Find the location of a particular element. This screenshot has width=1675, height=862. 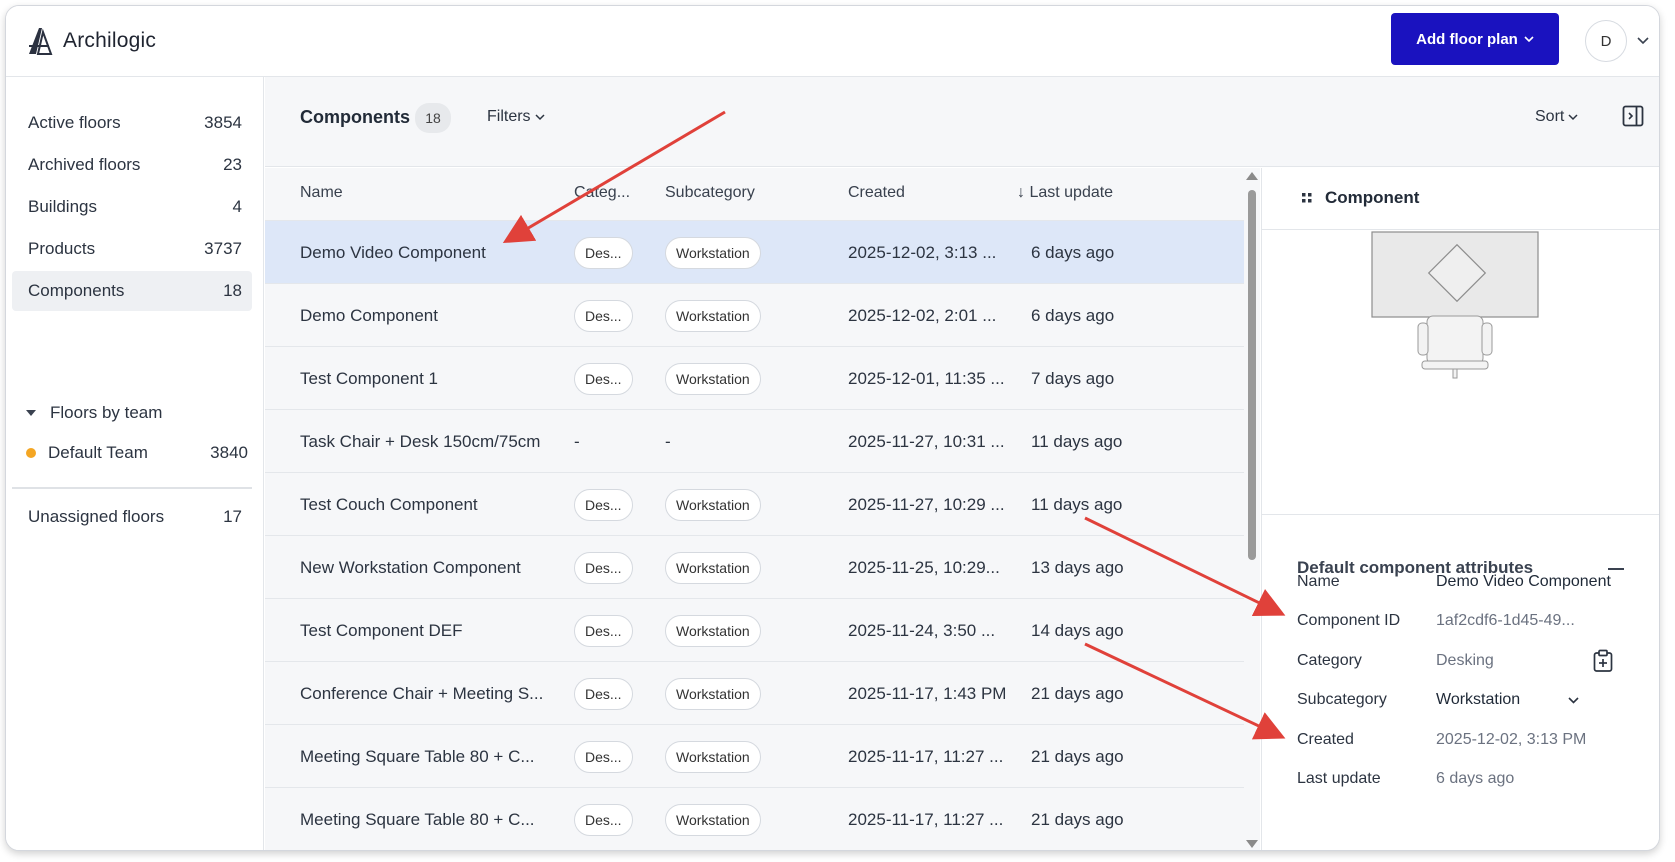

cell-name: Demo Video Component is located at coordinates (435, 252).